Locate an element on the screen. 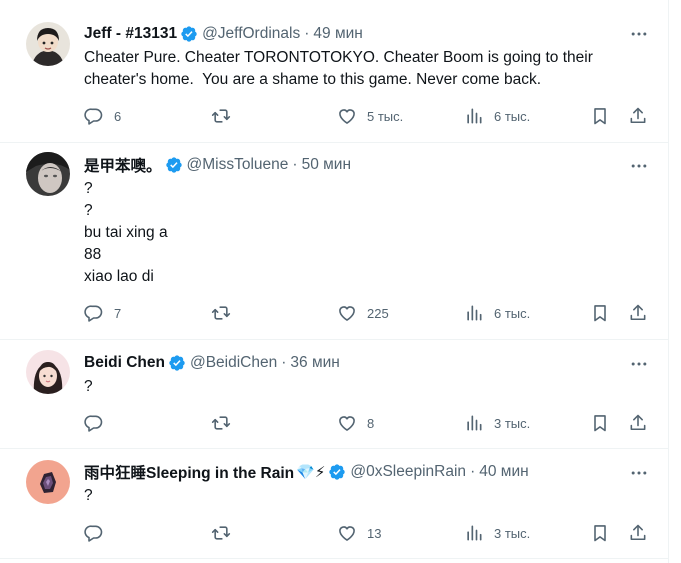 The height and width of the screenshot is (563, 681). reply-count: 6 is located at coordinates (118, 116).